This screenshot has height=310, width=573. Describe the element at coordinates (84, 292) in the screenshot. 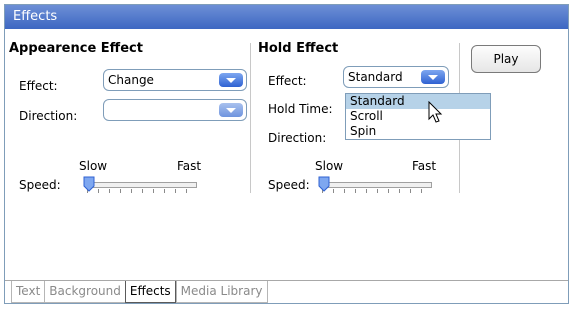

I see `tab-background: Background` at that location.